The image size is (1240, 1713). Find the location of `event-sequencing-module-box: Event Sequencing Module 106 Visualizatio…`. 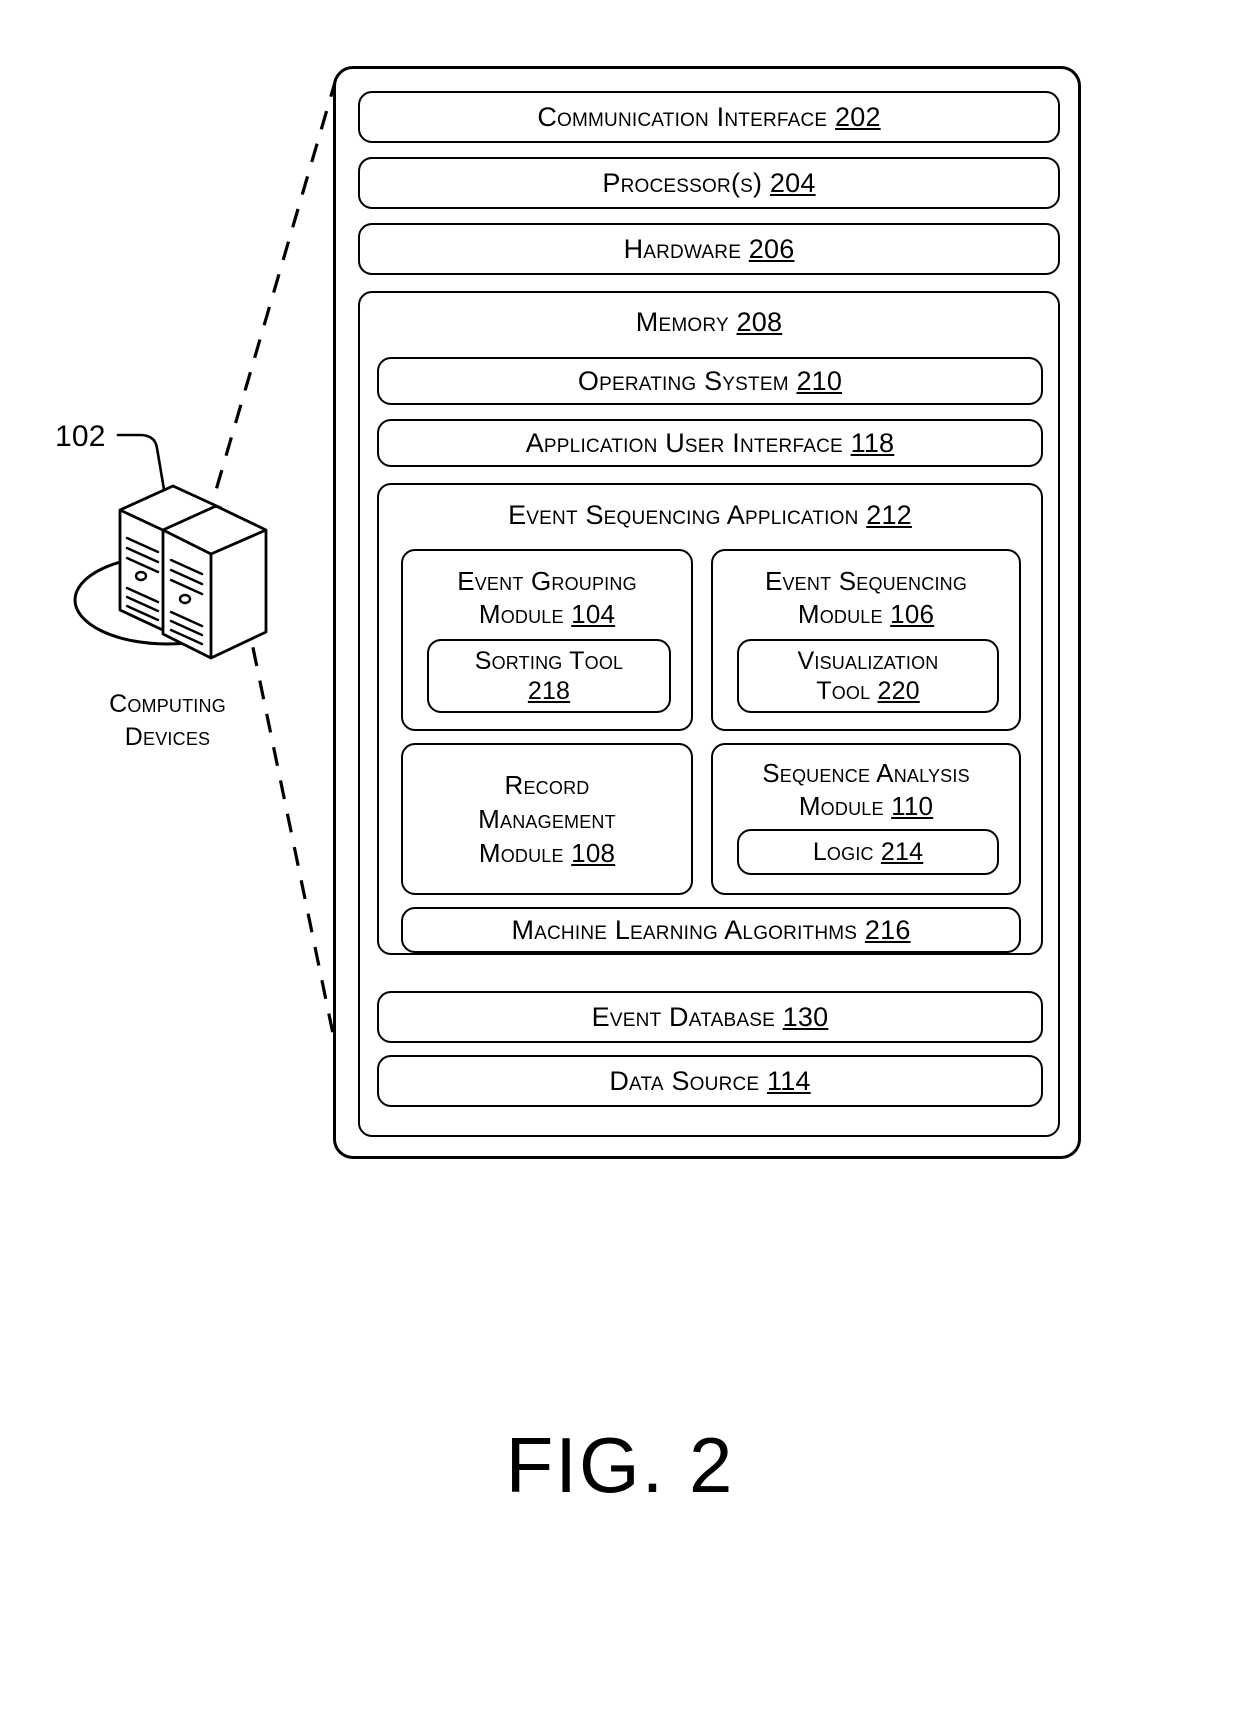

event-sequencing-module-box: Event Sequencing Module 106 Visualizatio… is located at coordinates (866, 640).